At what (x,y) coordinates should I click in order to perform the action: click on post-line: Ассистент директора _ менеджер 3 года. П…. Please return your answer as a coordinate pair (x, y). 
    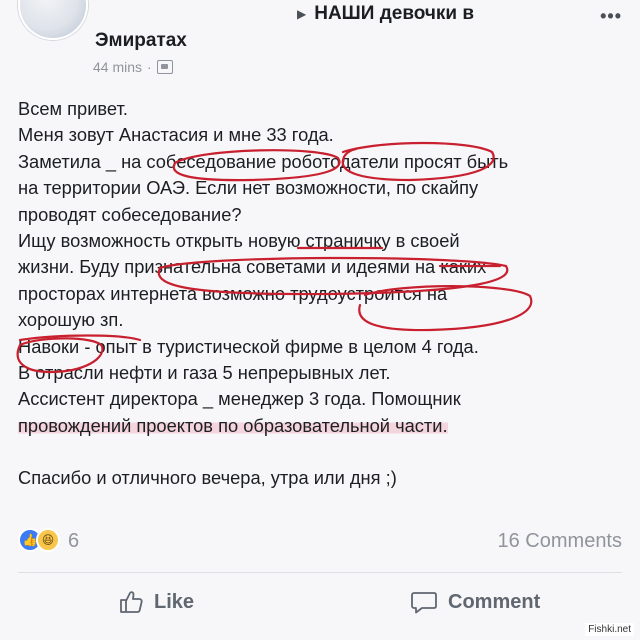
    Looking at the image, I should click on (239, 399).